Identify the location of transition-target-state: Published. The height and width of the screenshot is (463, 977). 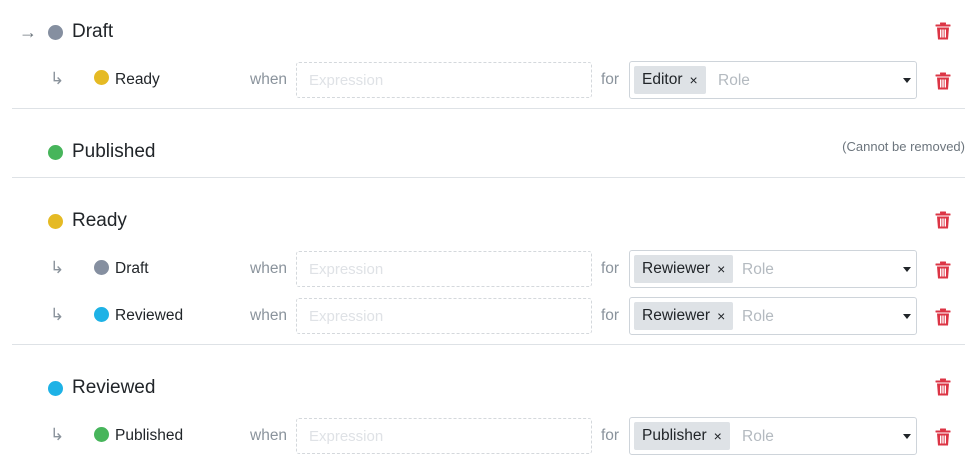
(149, 435).